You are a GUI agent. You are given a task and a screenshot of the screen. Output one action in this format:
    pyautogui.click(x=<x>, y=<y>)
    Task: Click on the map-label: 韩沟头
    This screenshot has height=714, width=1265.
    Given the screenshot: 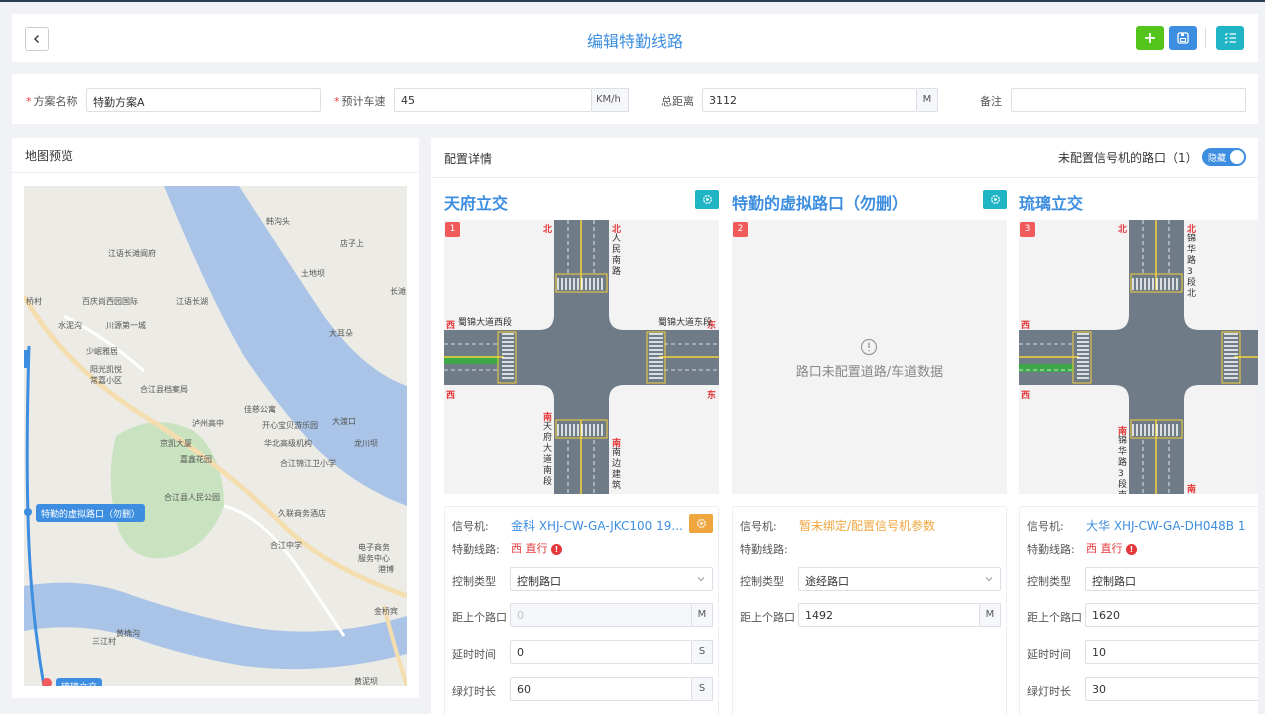 What is the action you would take?
    pyautogui.click(x=278, y=221)
    